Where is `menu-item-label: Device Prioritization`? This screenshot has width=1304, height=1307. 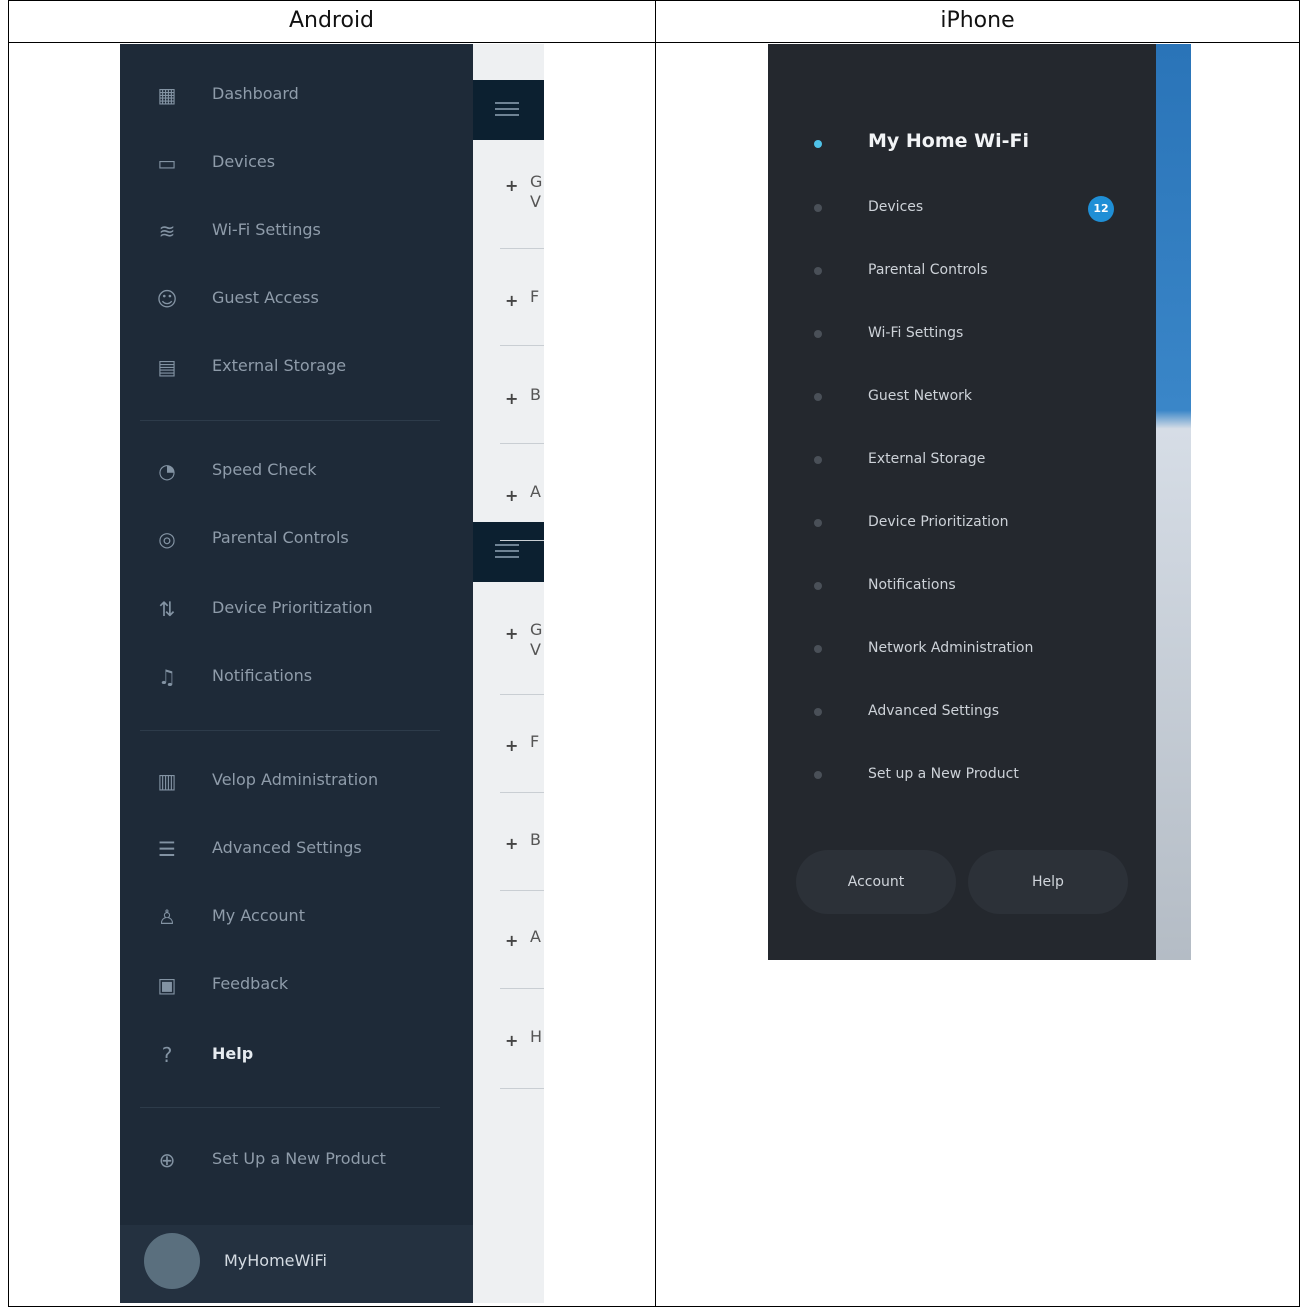
menu-item-label: Device Prioritization is located at coordinates (292, 607).